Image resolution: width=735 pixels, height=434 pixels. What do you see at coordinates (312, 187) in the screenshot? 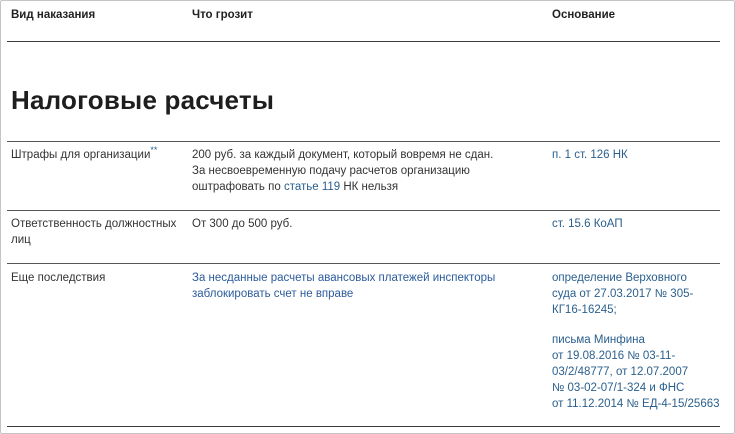
I see `article-119-link: статье 119` at bounding box center [312, 187].